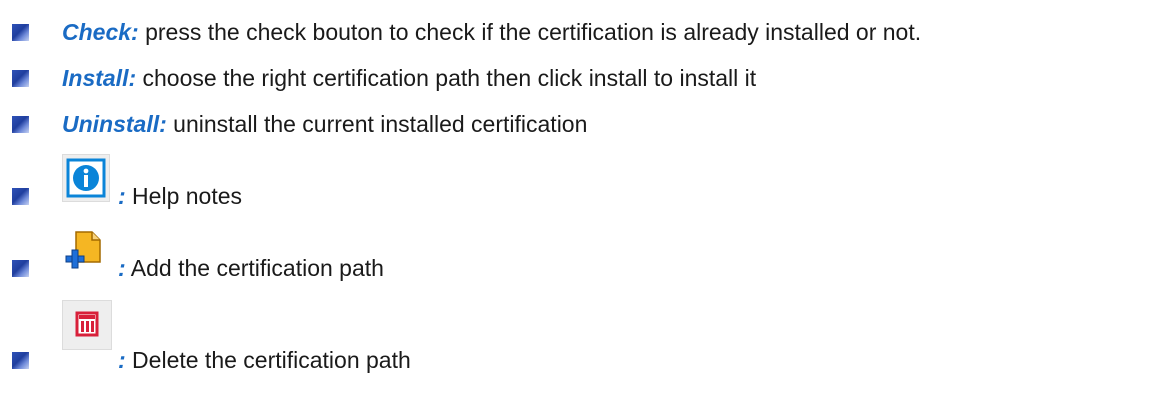  I want to click on delete-trash-icon, so click(87, 325).